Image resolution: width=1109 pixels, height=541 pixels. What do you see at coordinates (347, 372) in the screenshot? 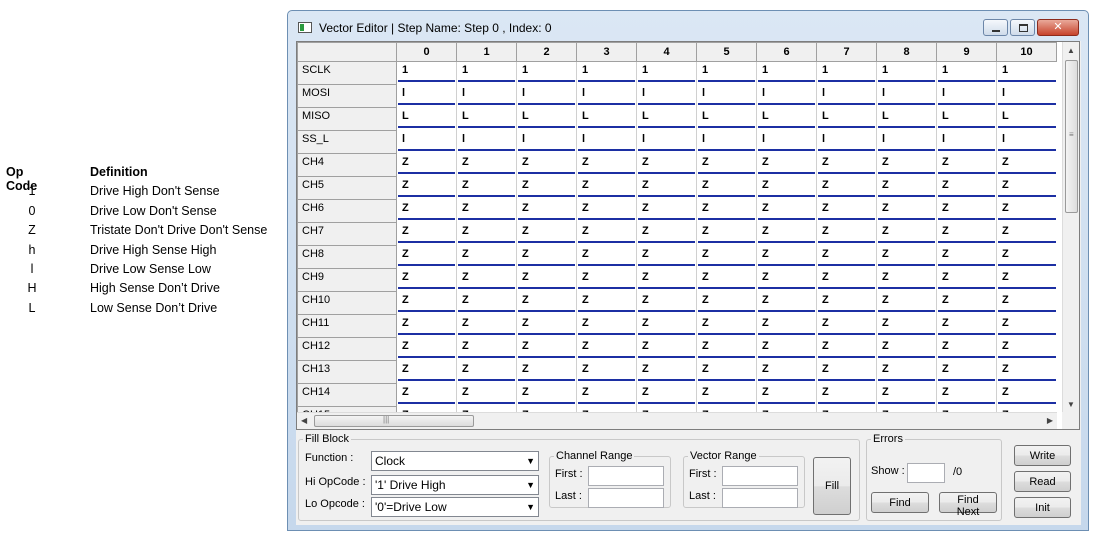
I see `channel-row-header: CH13` at bounding box center [347, 372].